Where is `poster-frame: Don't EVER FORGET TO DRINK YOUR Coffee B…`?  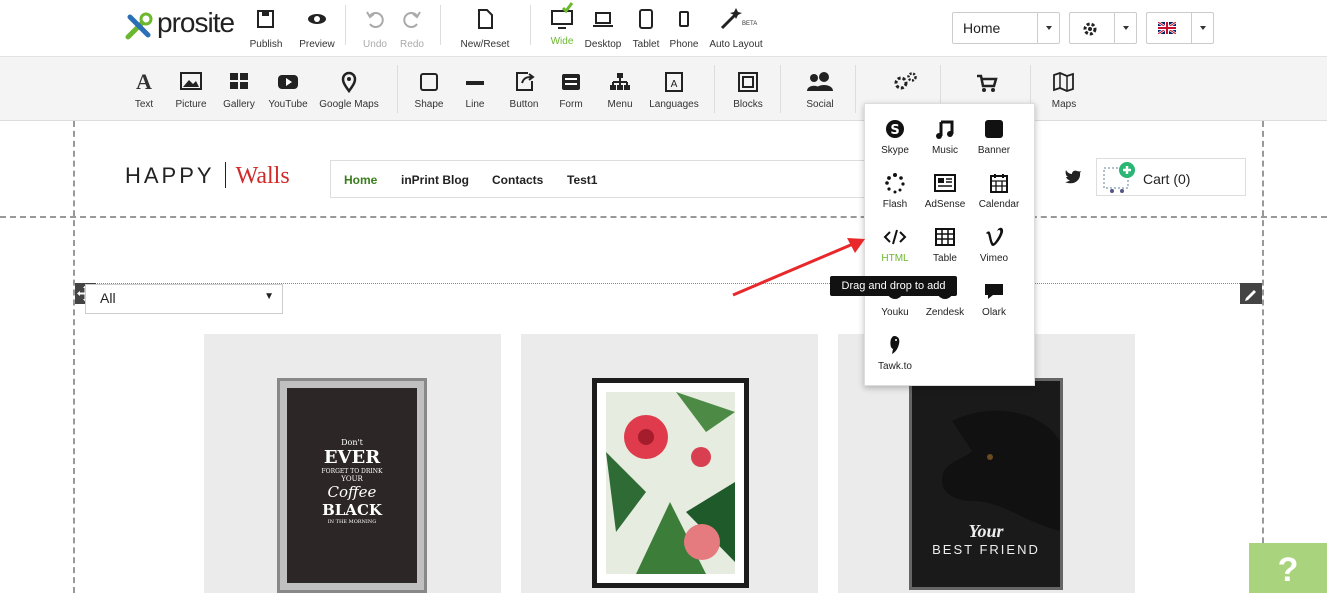 poster-frame: Don't EVER FORGET TO DRINK YOUR Coffee B… is located at coordinates (352, 485).